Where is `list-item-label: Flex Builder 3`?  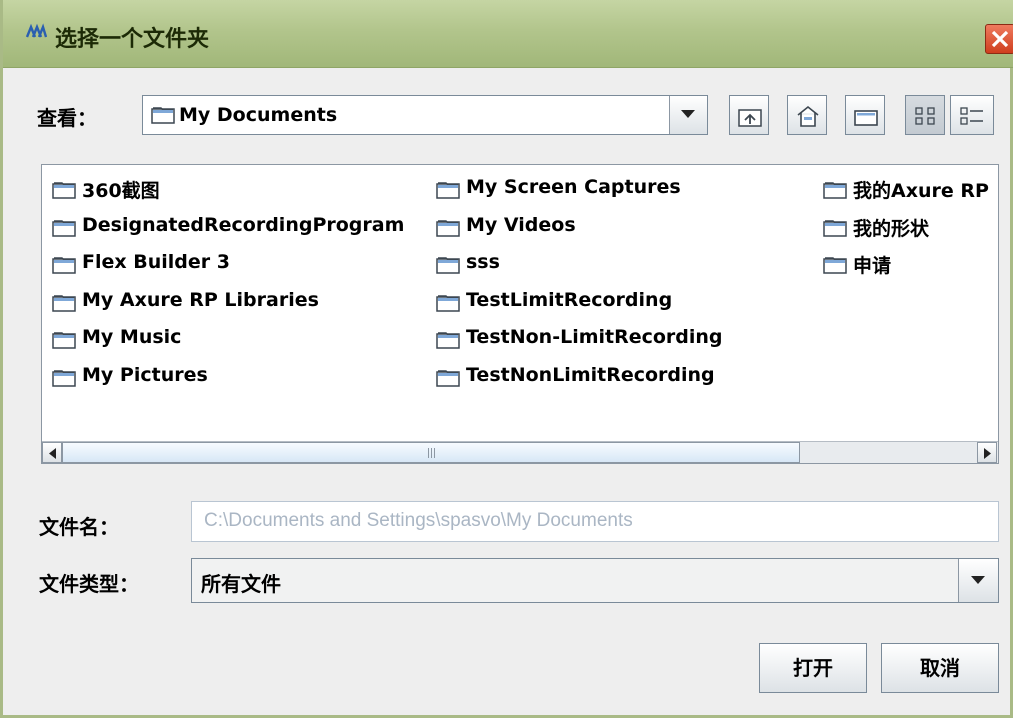 list-item-label: Flex Builder 3 is located at coordinates (156, 262).